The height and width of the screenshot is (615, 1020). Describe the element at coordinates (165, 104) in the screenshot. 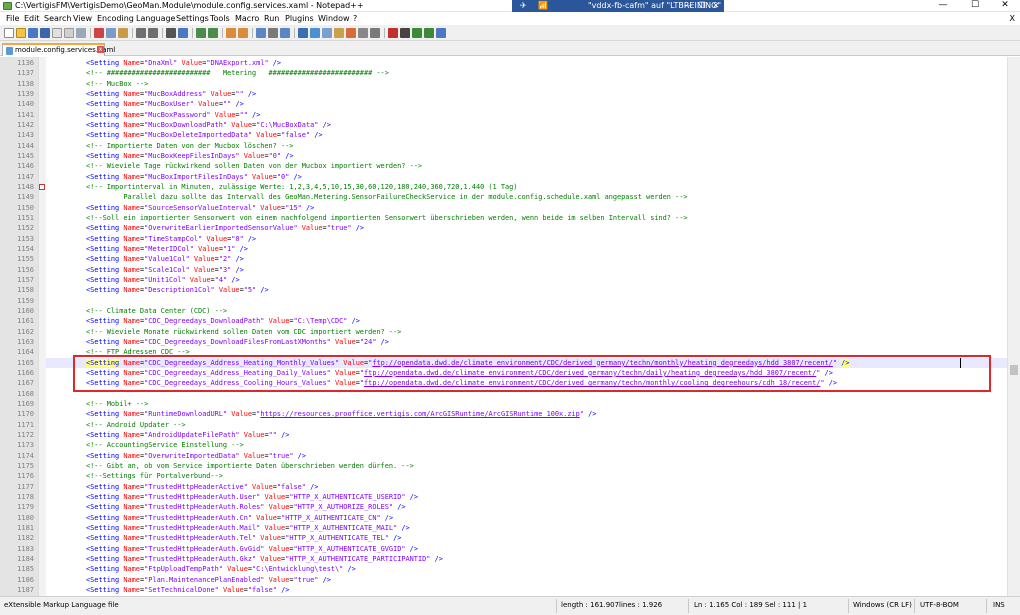

I see `code-line: <Setting Name="MucBoxUser" Value="" />` at that location.